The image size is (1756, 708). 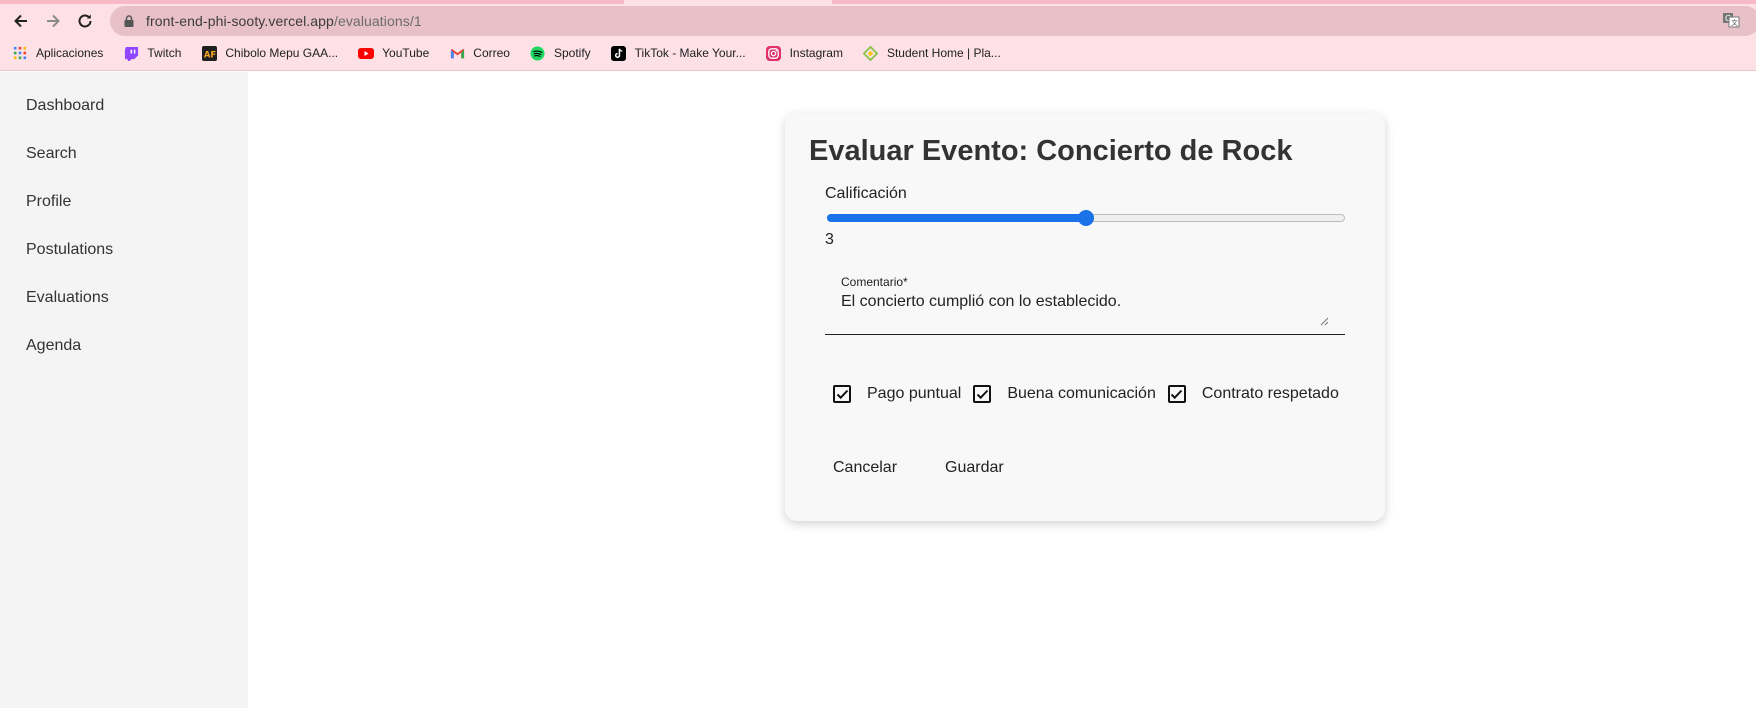 What do you see at coordinates (406, 53) in the screenshot?
I see `bookmark-label: YouTube` at bounding box center [406, 53].